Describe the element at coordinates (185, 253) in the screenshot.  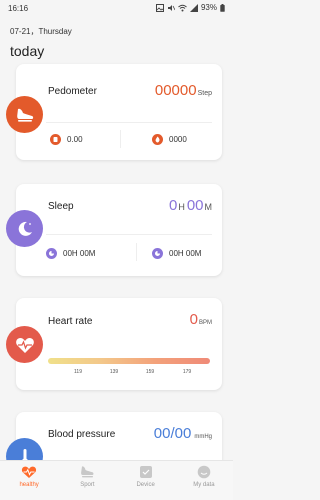
I see `light-sleep-value: 00H 00M` at that location.